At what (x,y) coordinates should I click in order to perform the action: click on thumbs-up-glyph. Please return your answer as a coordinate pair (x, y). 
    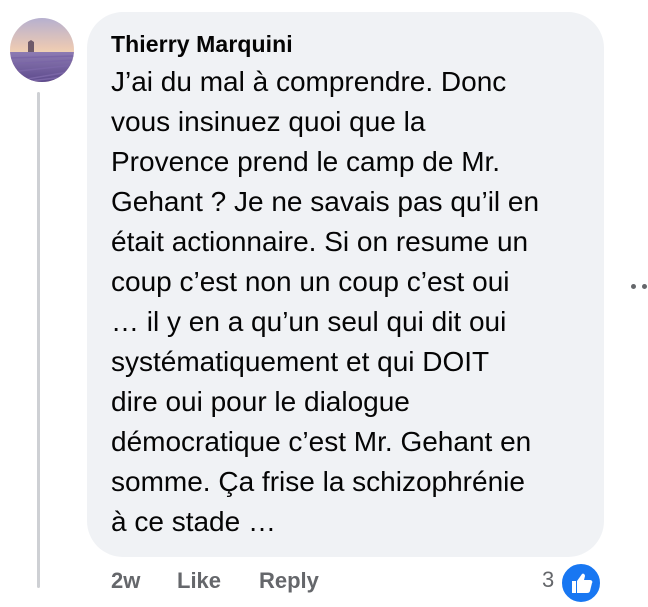
    Looking at the image, I should click on (582, 583).